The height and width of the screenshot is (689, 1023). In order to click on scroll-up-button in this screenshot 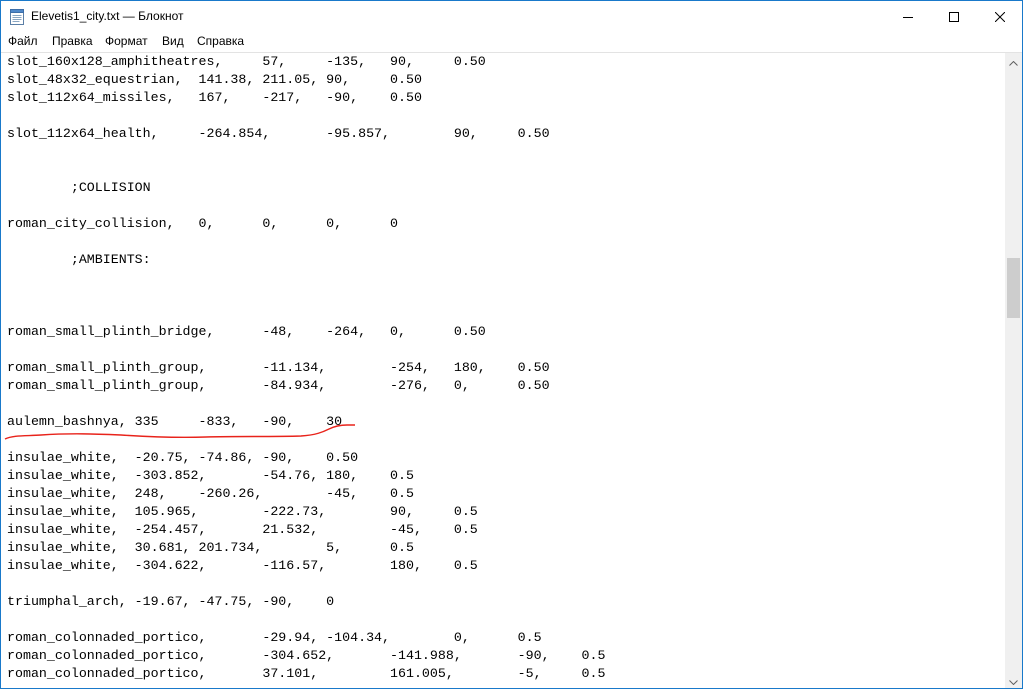, I will do `click(1013, 61)`.